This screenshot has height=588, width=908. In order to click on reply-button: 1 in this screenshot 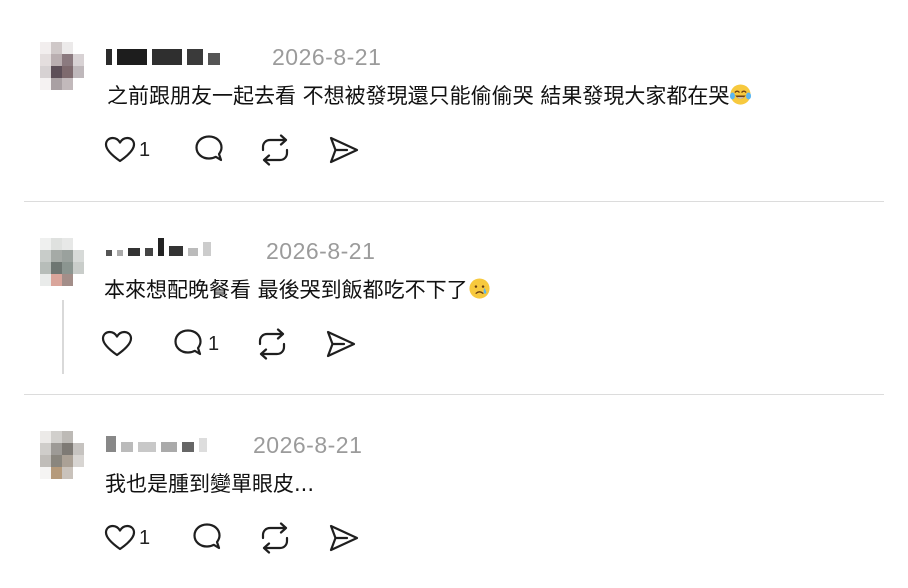, I will do `click(195, 344)`.